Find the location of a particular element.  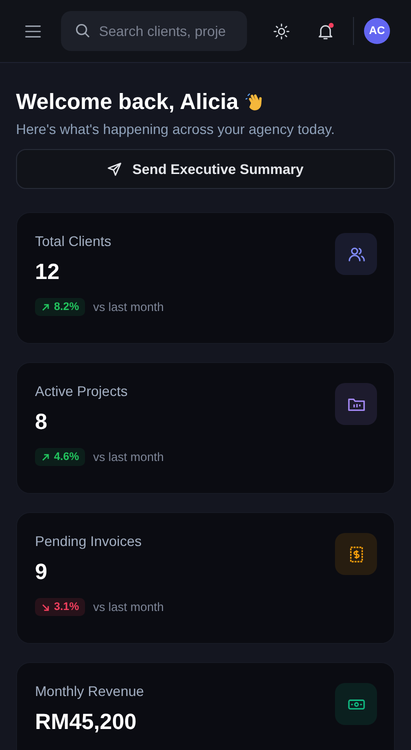

welcome-subtitle: Here's what's happening across your agency today. is located at coordinates (176, 129).